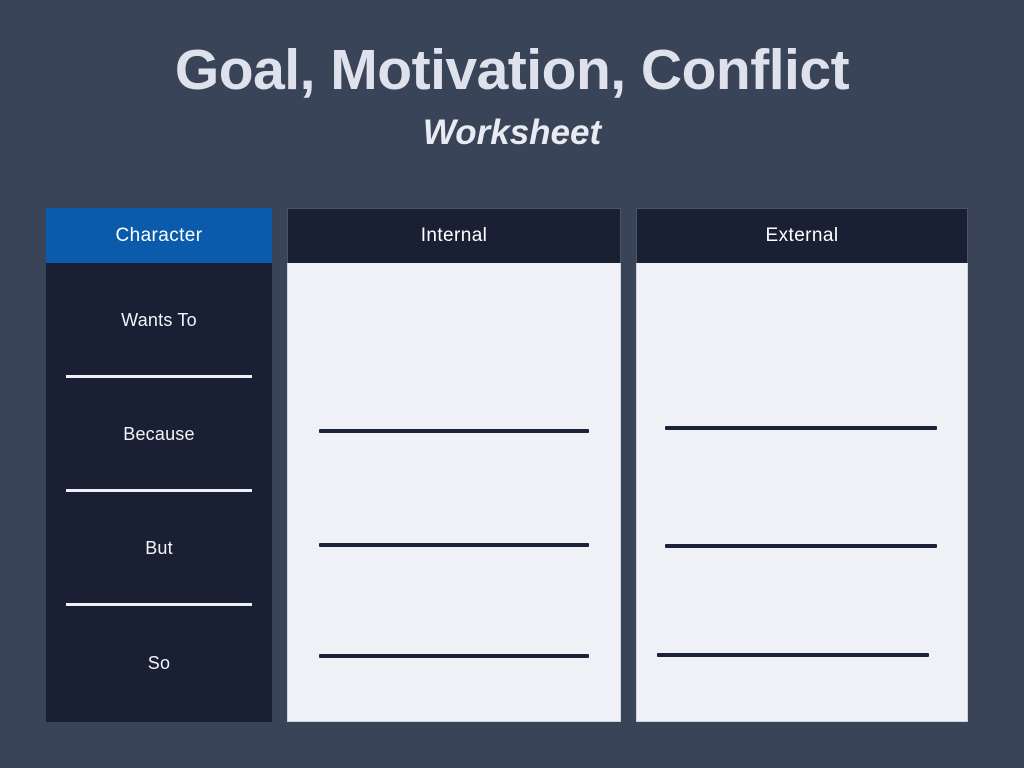 The width and height of the screenshot is (1024, 768). I want to click on prompt-row: But, so click(159, 548).